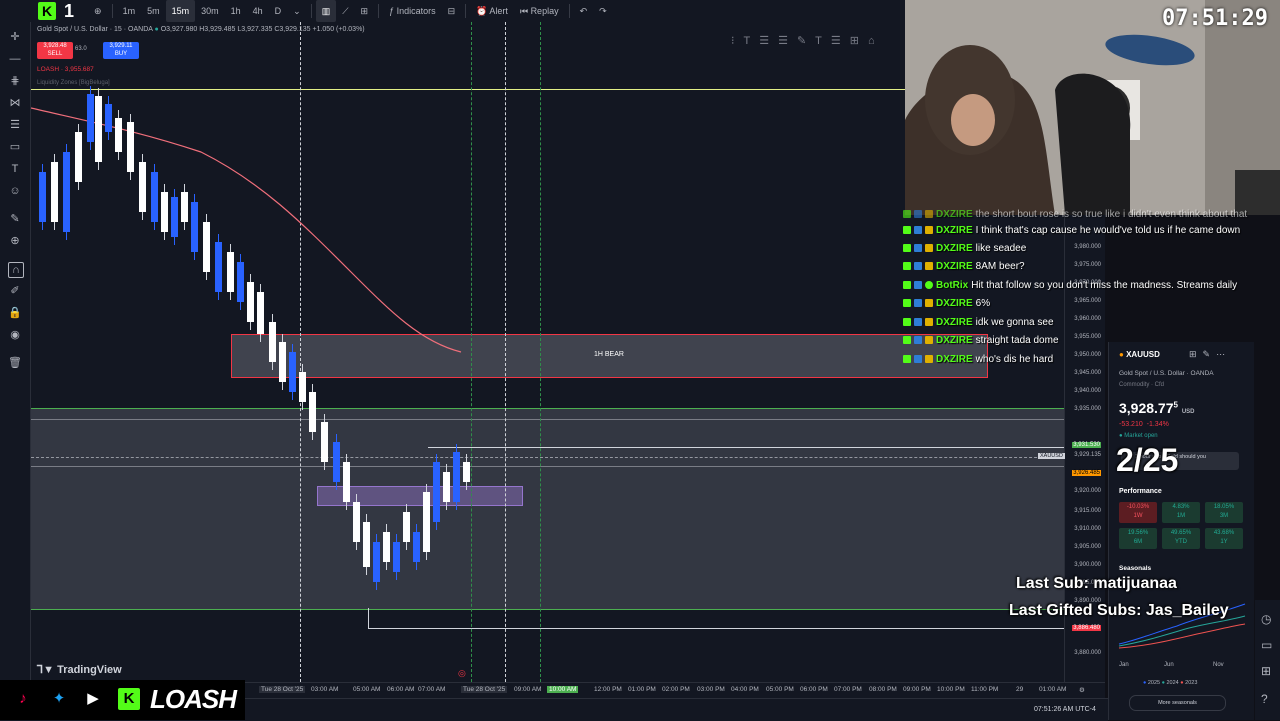 The image size is (1280, 721). What do you see at coordinates (676, 689) in the screenshot?
I see `time-tick: 02:00 PM` at bounding box center [676, 689].